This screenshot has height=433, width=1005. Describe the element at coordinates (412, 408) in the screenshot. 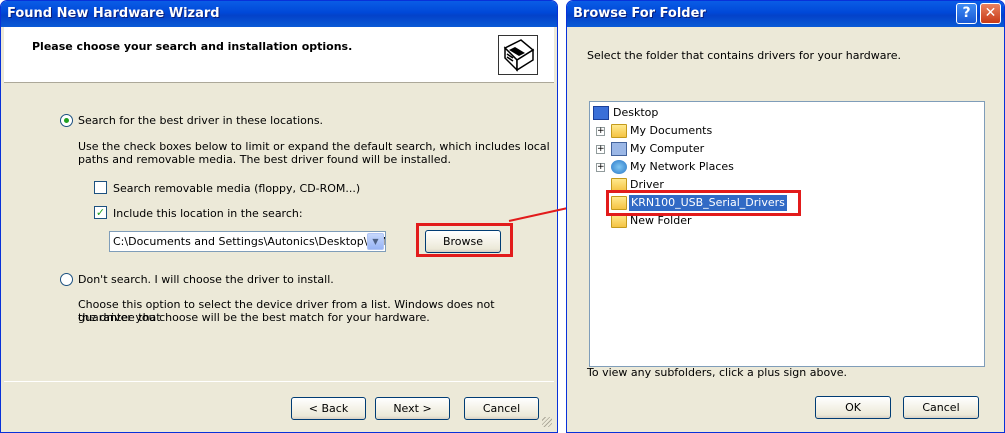

I see `next-button: Next >` at that location.